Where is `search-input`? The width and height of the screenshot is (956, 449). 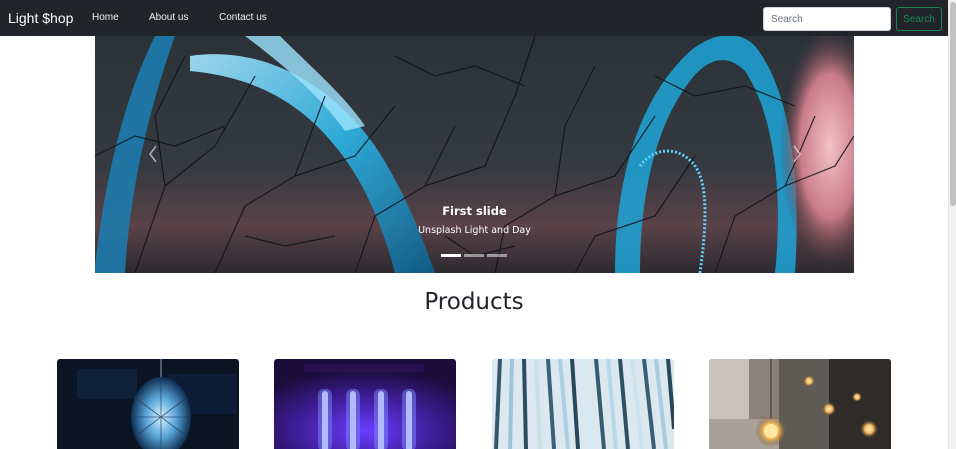
search-input is located at coordinates (827, 19).